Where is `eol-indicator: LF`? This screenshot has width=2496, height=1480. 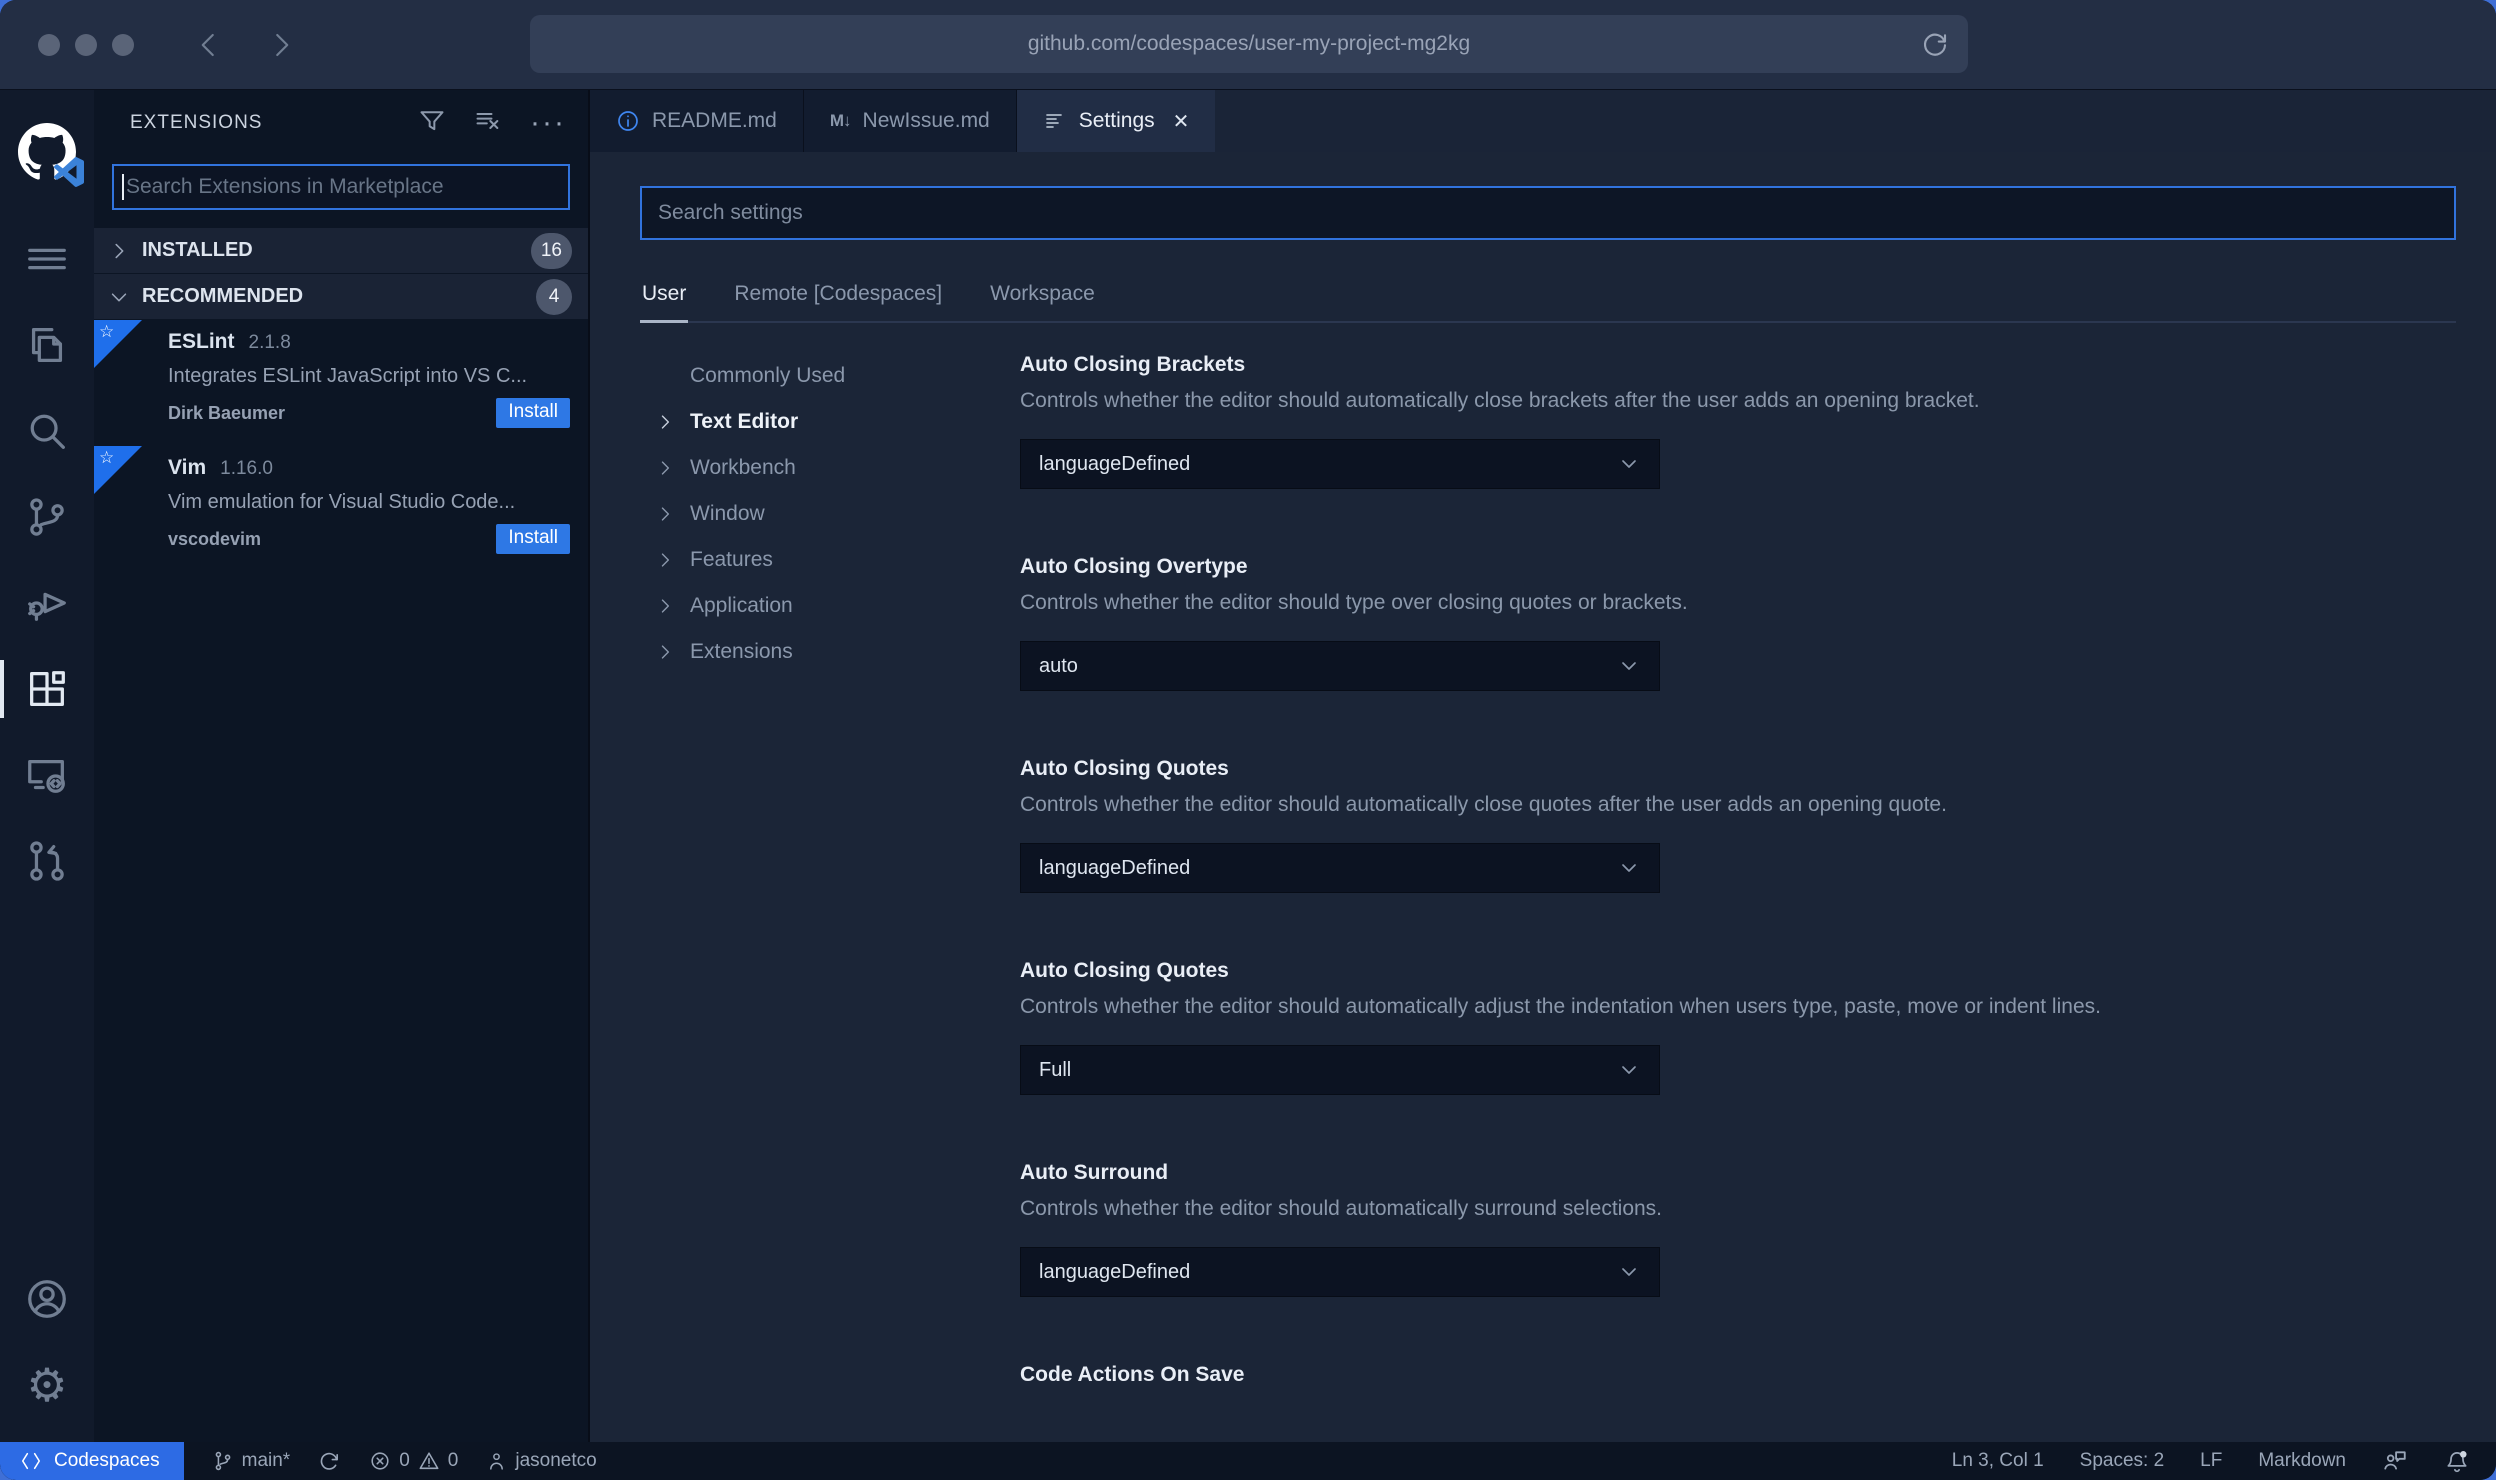 eol-indicator: LF is located at coordinates (2211, 1461).